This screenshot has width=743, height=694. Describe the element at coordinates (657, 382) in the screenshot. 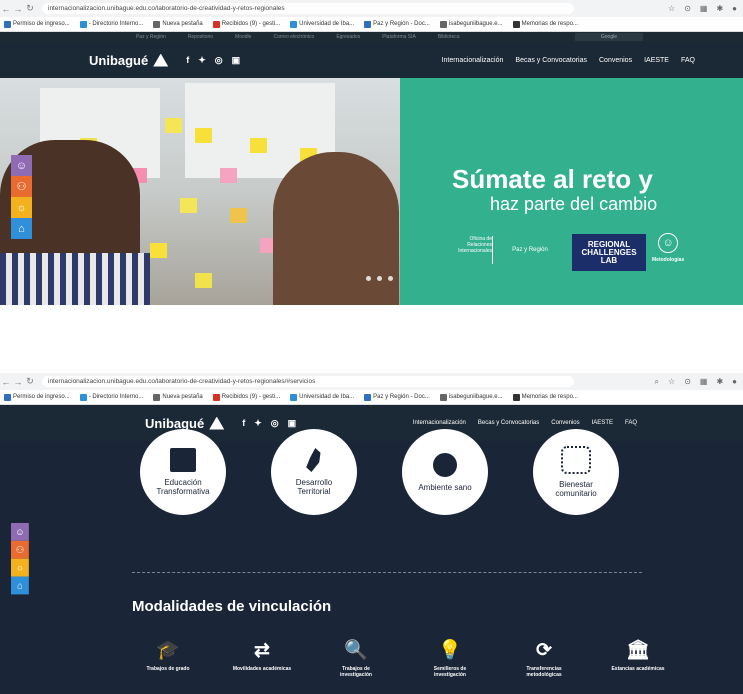

I see `zoom-icon: ⌕` at that location.